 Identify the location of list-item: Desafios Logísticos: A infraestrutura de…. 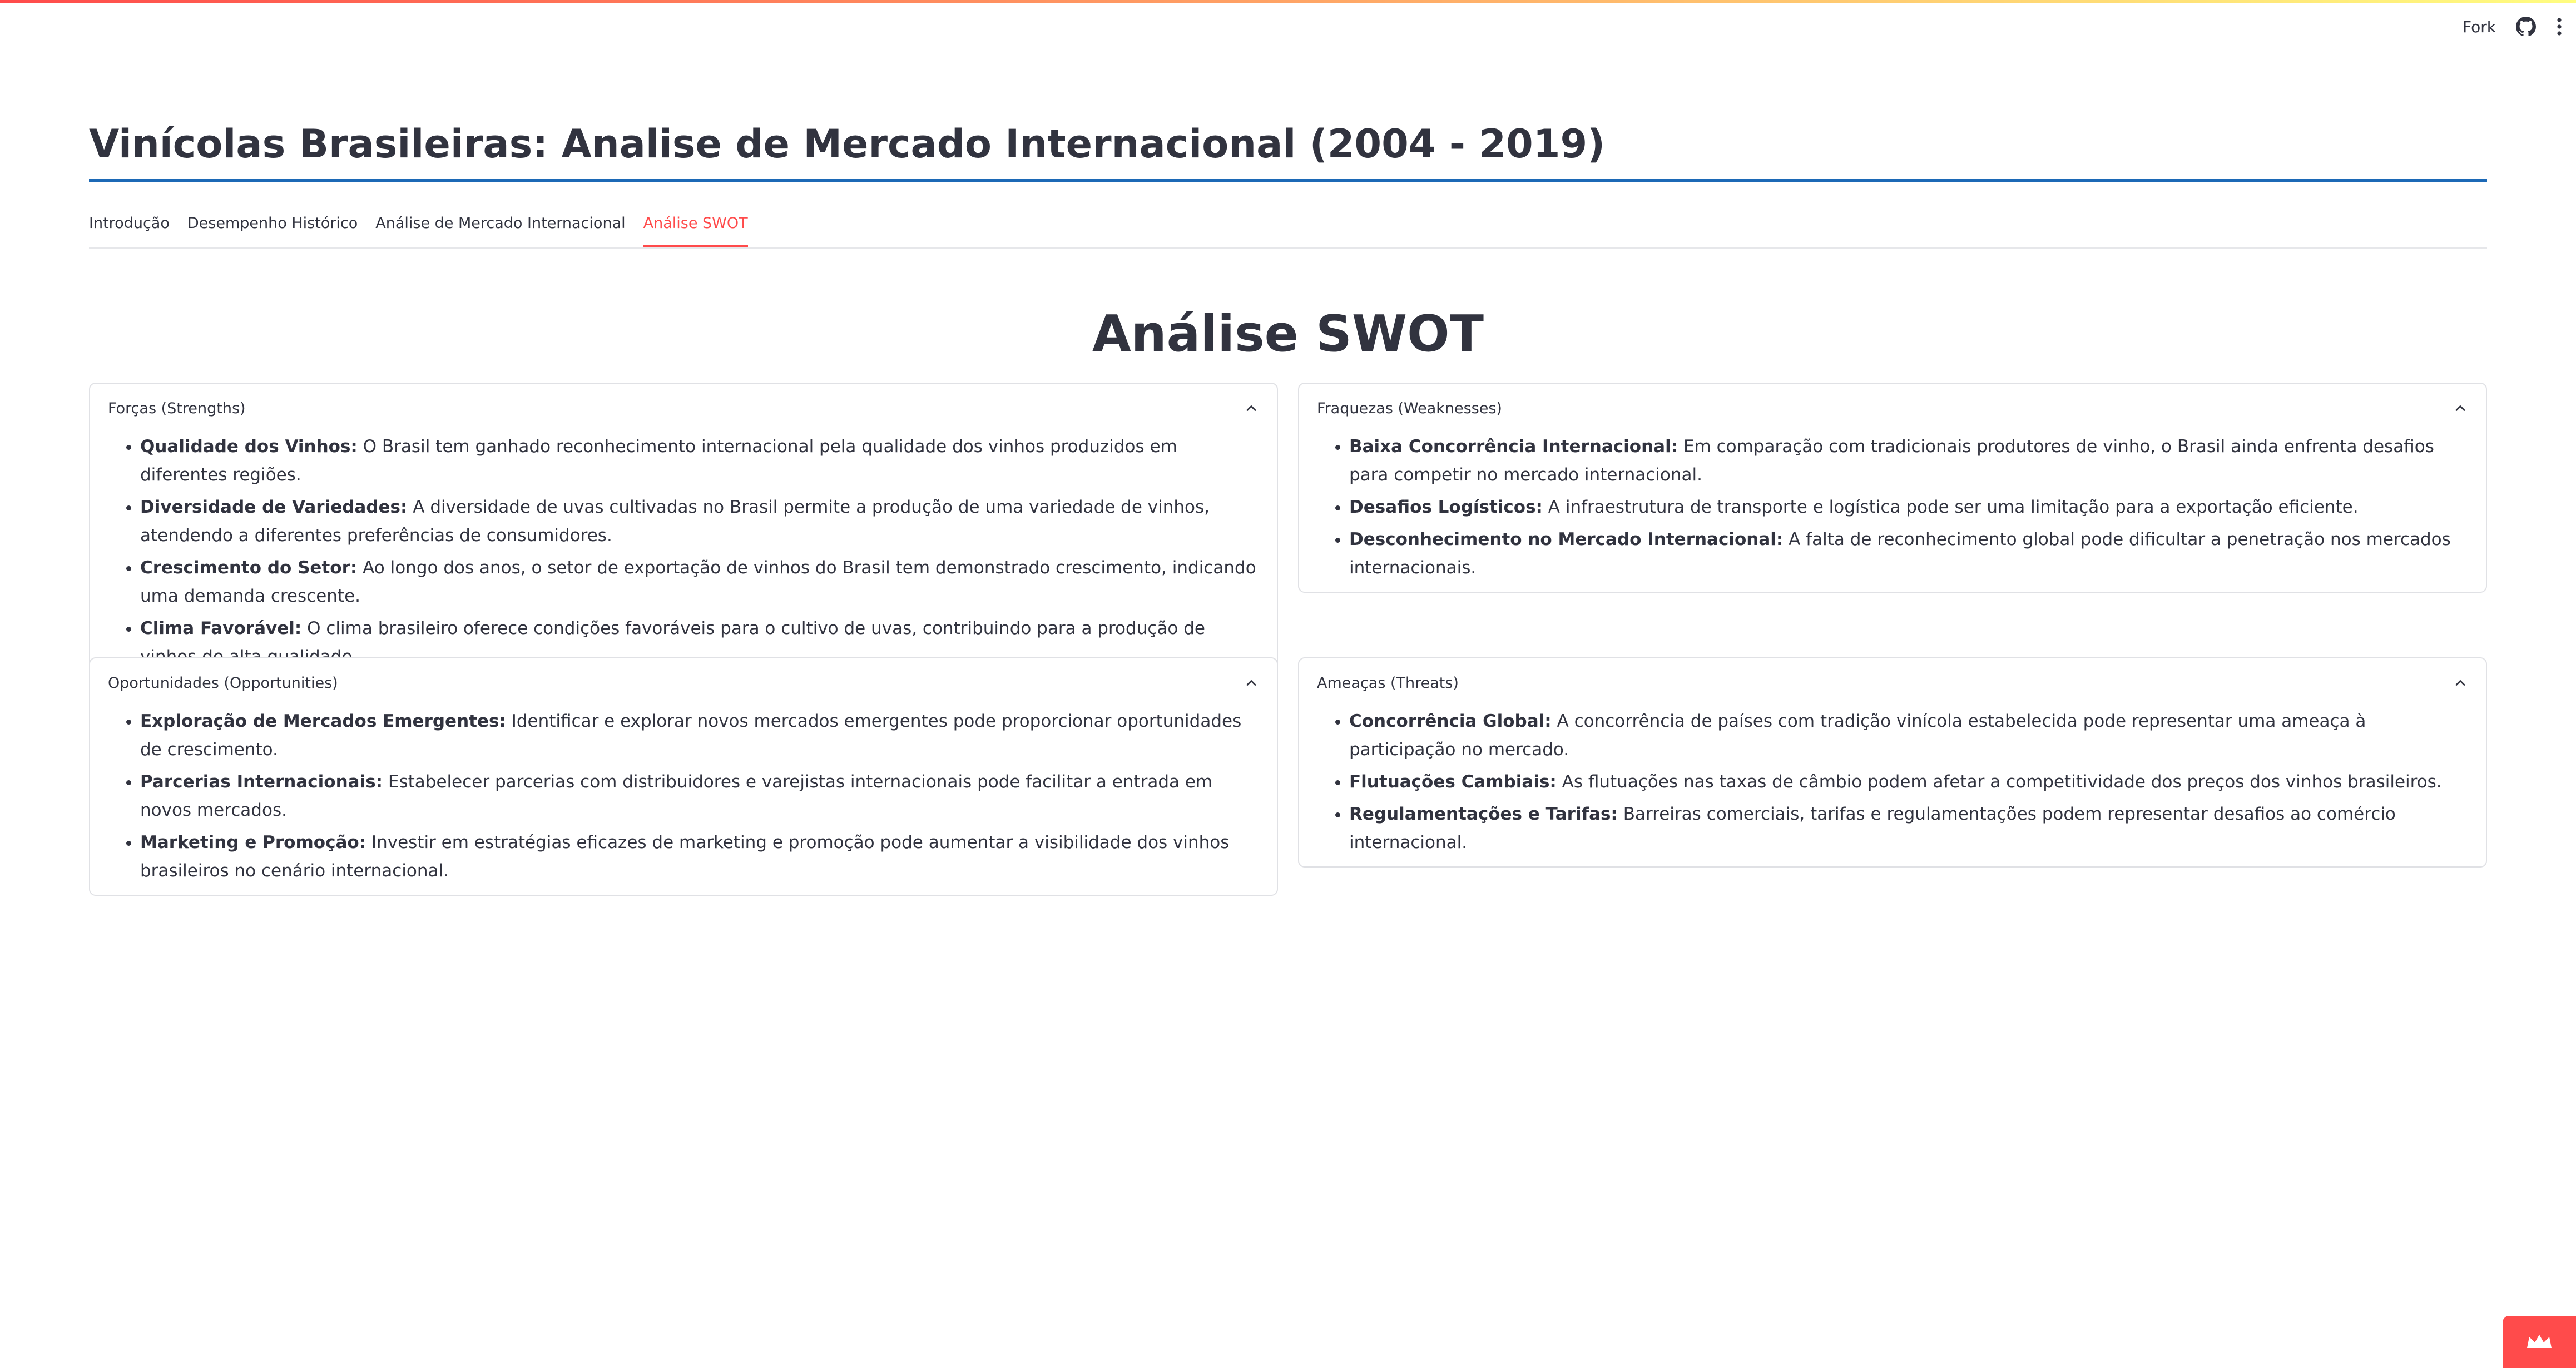
(1908, 508).